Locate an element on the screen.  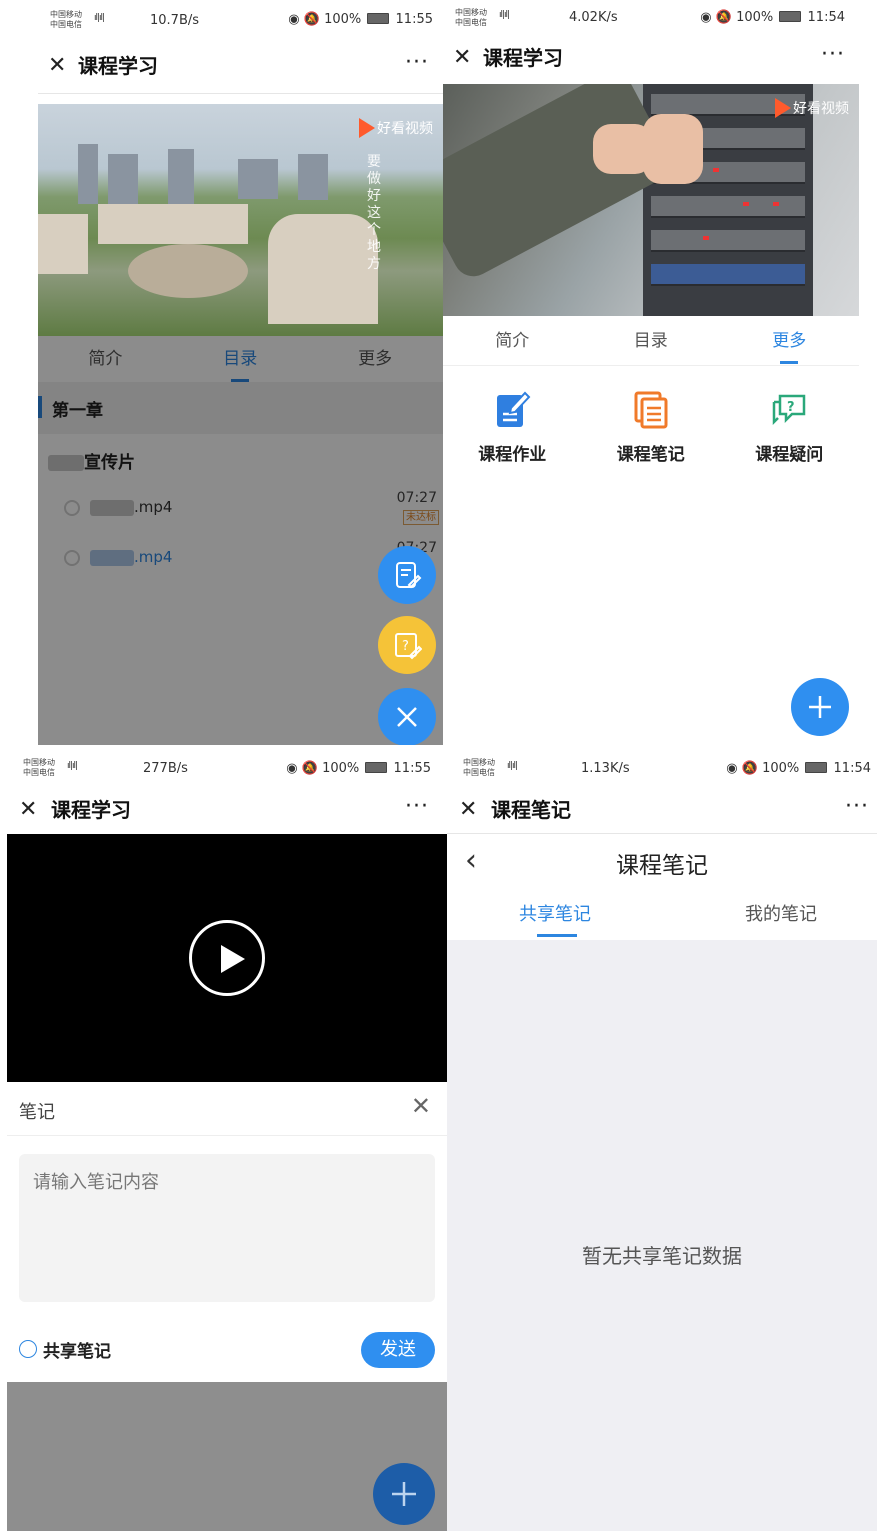
tab-catalog: 目录 is located at coordinates (651, 341).